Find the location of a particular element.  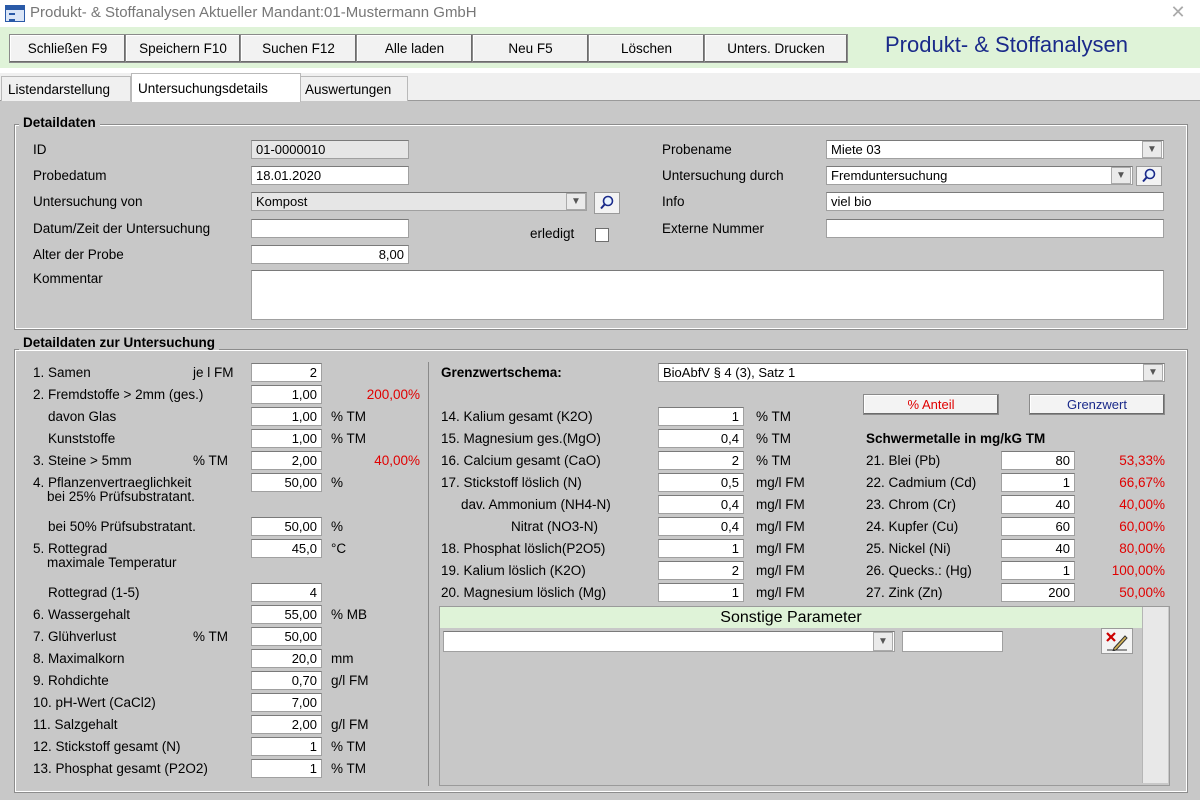

param-unit: mm is located at coordinates (342, 658).